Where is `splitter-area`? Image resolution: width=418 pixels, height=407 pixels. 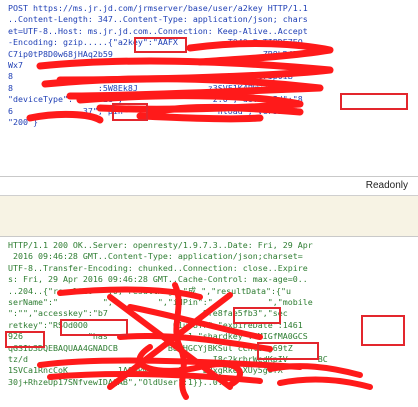
splitter-area is located at coordinates (209, 216).